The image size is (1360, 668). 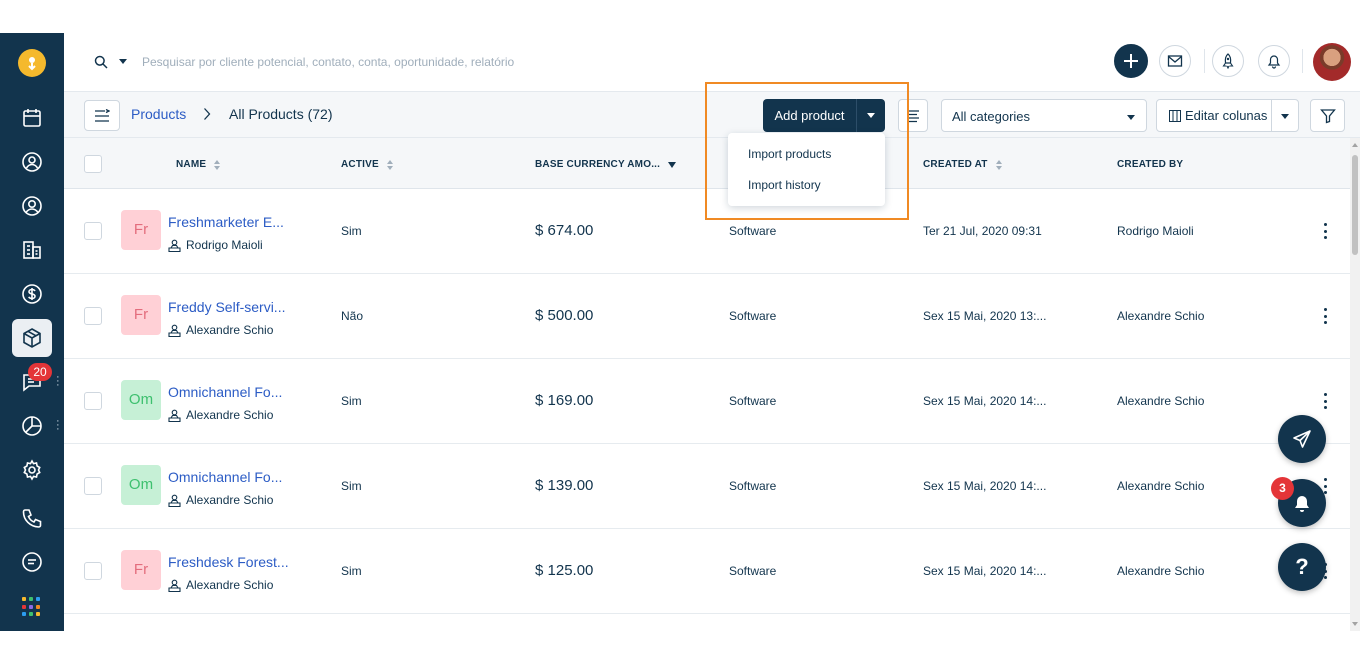 What do you see at coordinates (753, 401) in the screenshot?
I see `category-value: Software` at bounding box center [753, 401].